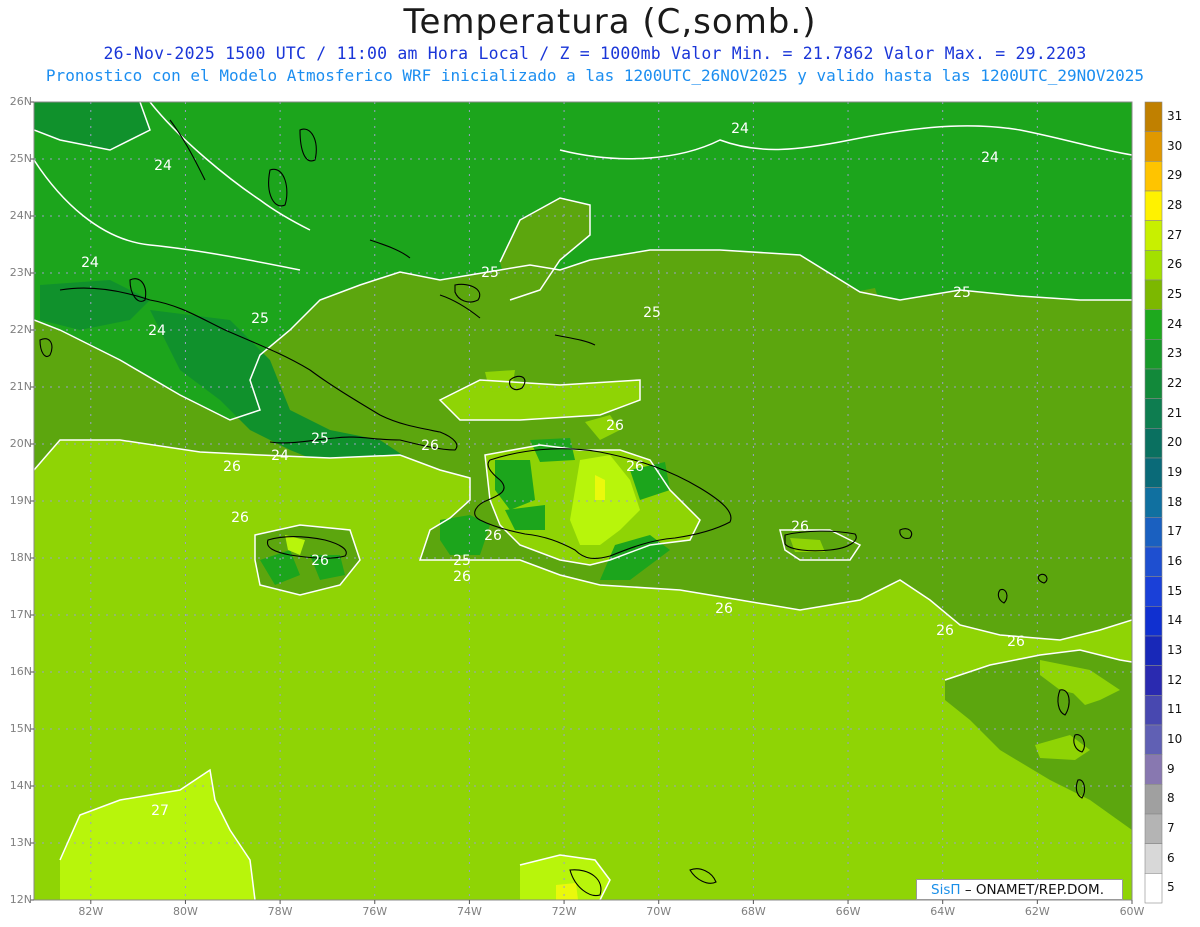  I want to click on lat-label: 16N, so click(20, 671).